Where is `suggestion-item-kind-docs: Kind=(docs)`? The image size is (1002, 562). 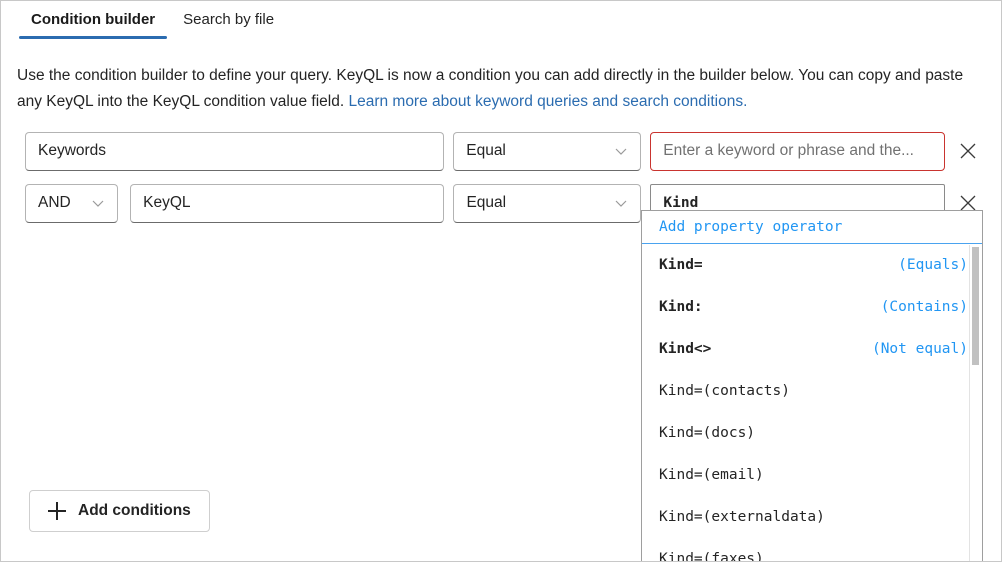 suggestion-item-kind-docs: Kind=(docs) is located at coordinates (812, 433).